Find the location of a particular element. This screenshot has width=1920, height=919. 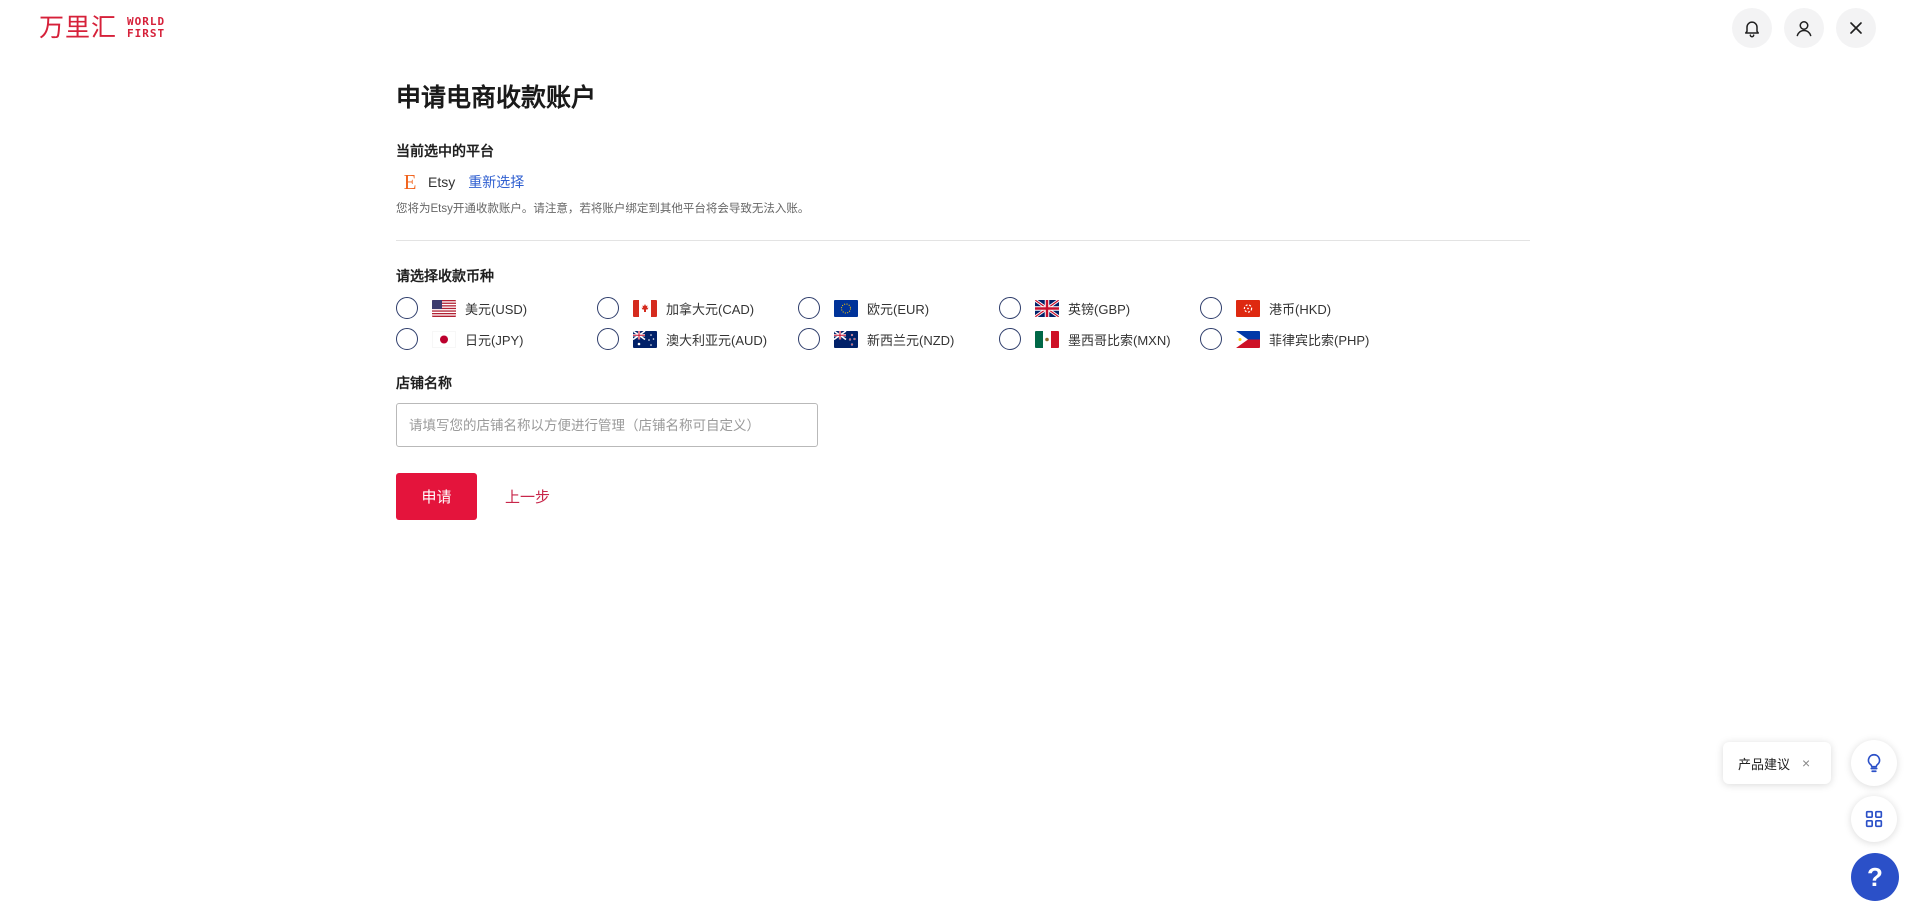

currency-option-aud: 澳大利亚元(AUD) is located at coordinates (697, 339).